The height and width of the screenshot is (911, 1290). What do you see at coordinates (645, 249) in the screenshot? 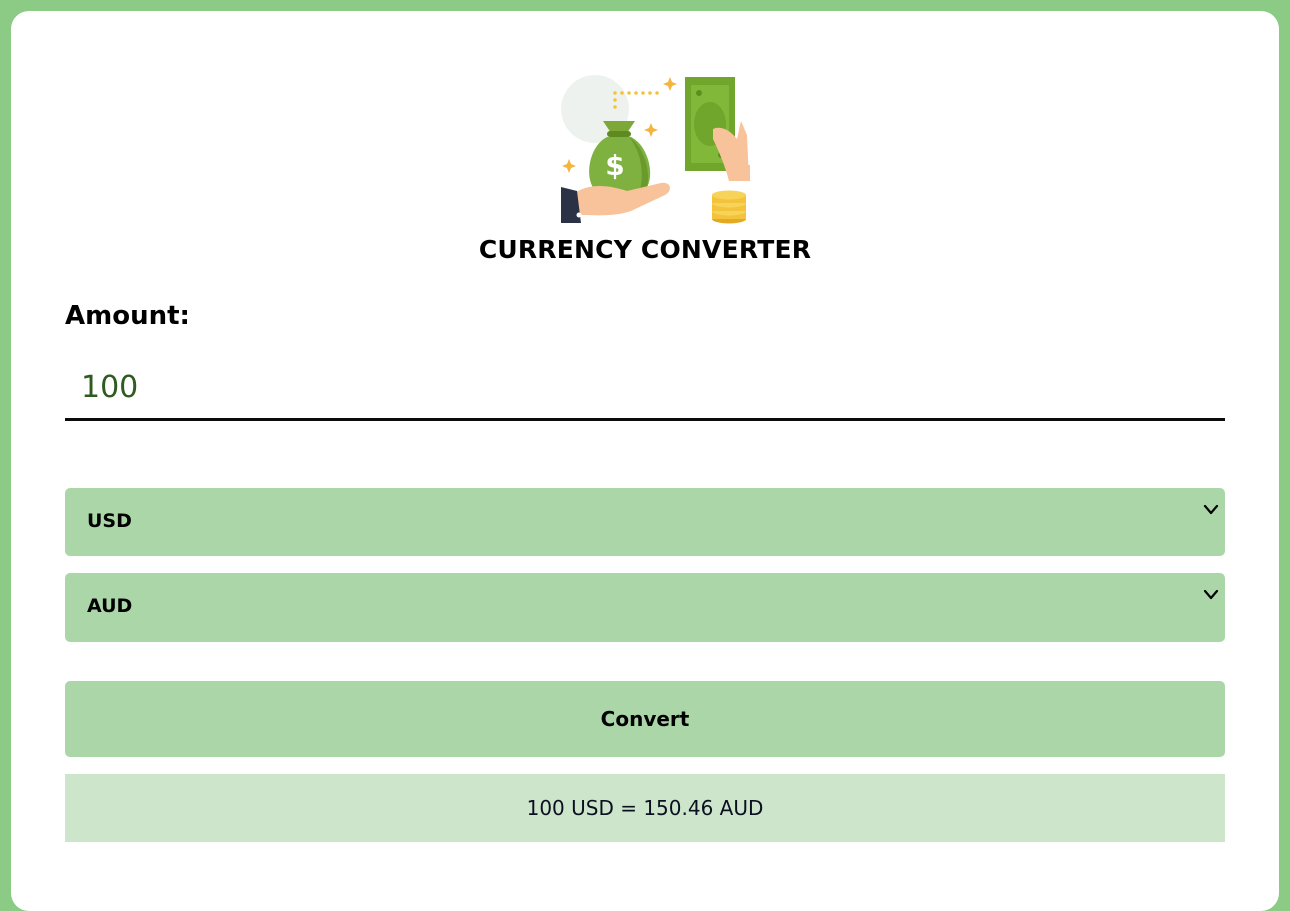
I see `page-title: CURRENCY CONVERTER` at bounding box center [645, 249].